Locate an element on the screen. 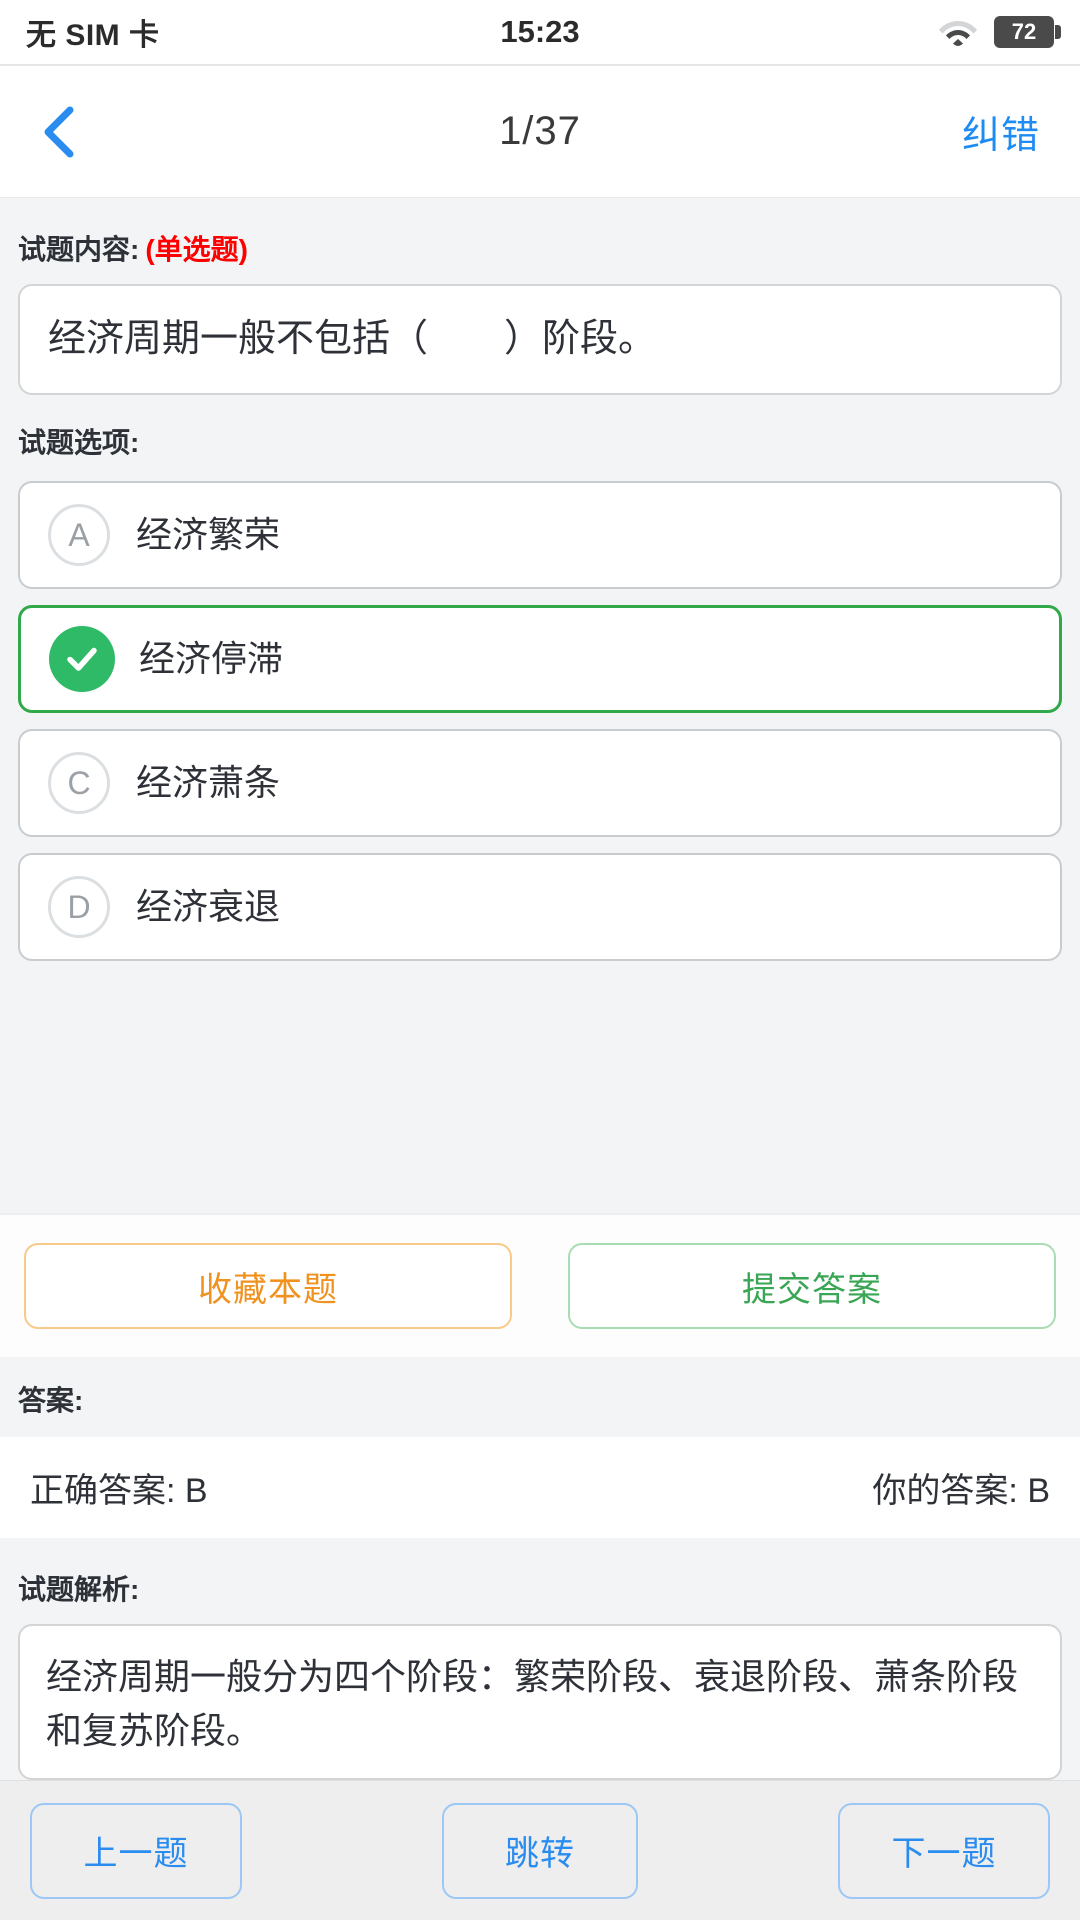 The image size is (1080, 1920). prev-question-button: 上一题 is located at coordinates (136, 1850).